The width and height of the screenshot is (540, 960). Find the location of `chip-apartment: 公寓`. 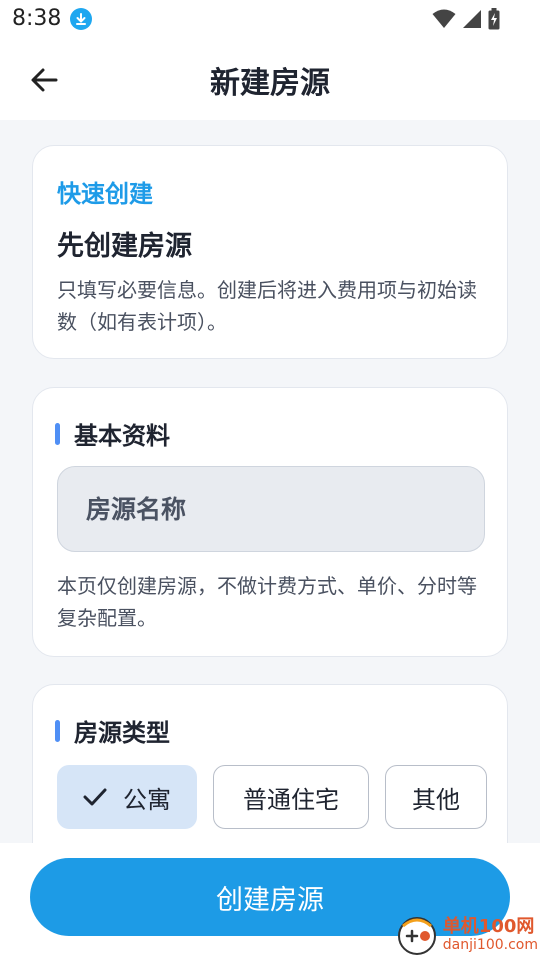

chip-apartment: 公寓 is located at coordinates (127, 797).